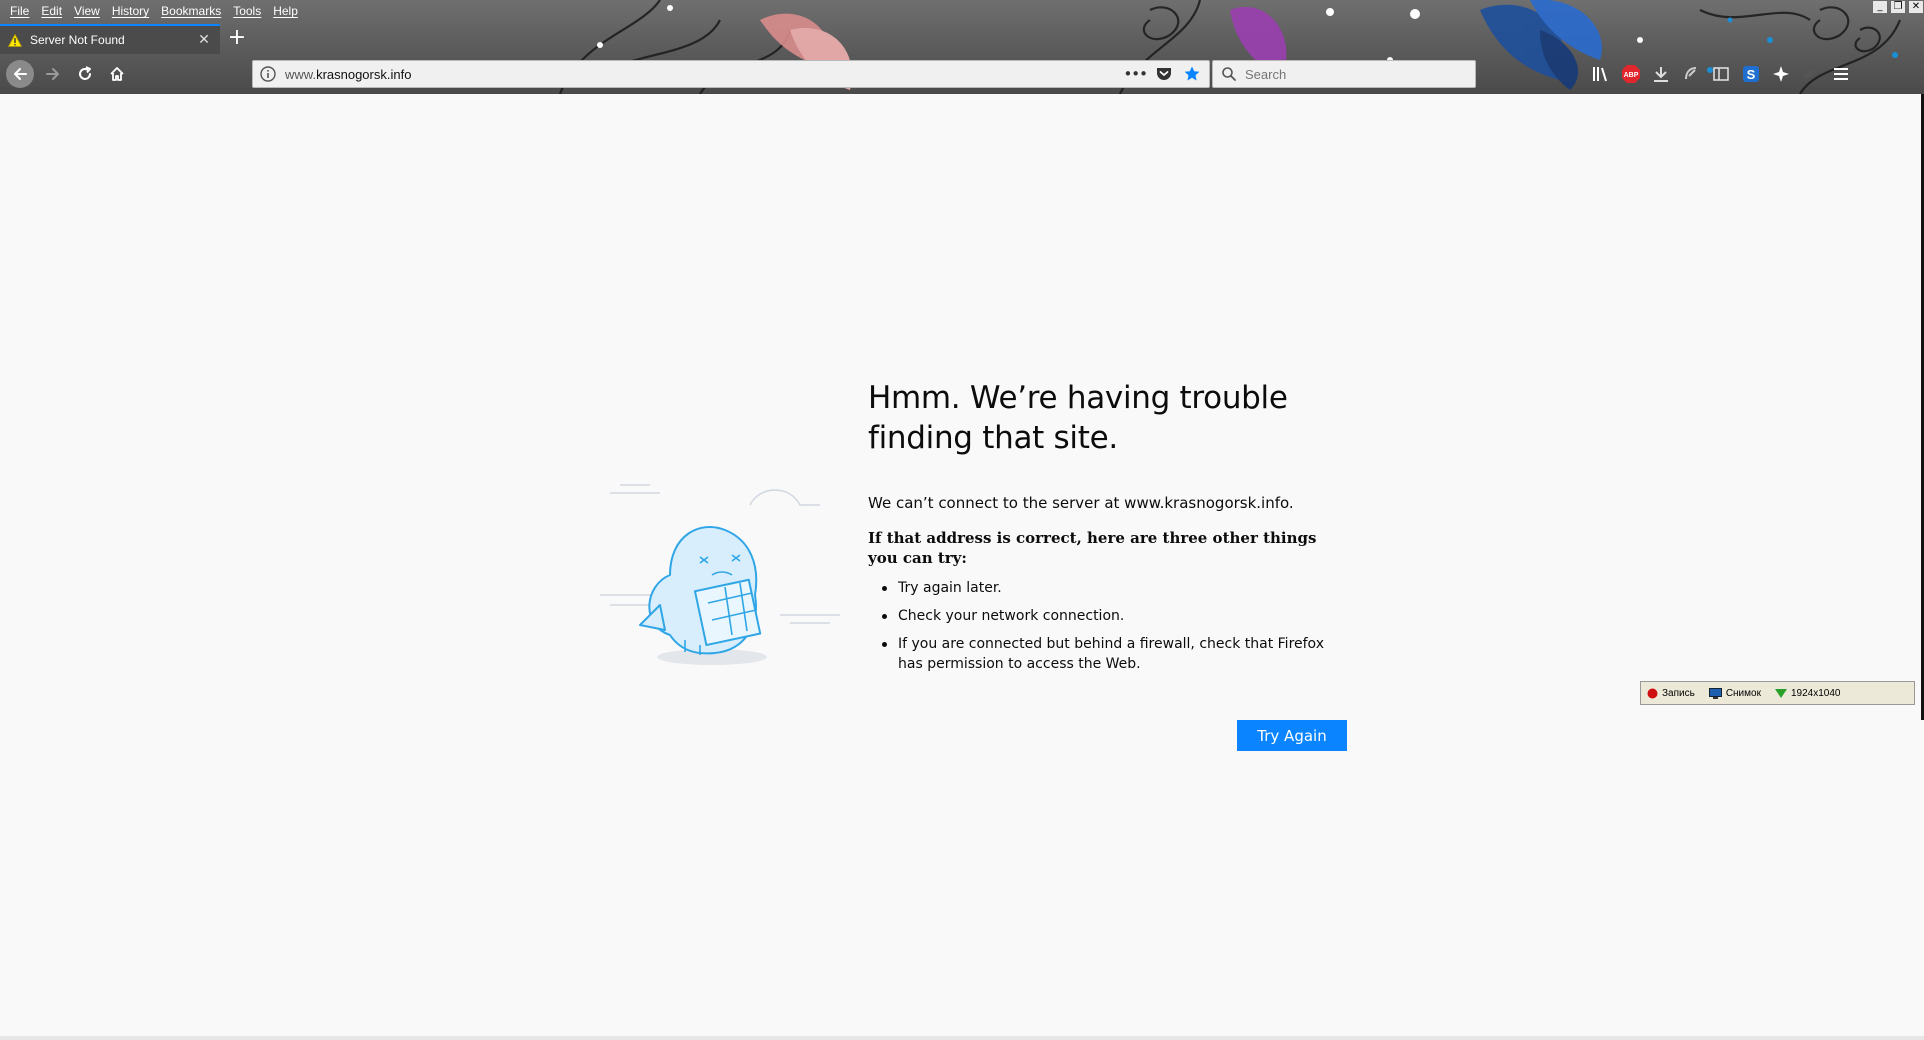 The image size is (1924, 1040). I want to click on url-domain: krasnogorsk.info, so click(364, 74).